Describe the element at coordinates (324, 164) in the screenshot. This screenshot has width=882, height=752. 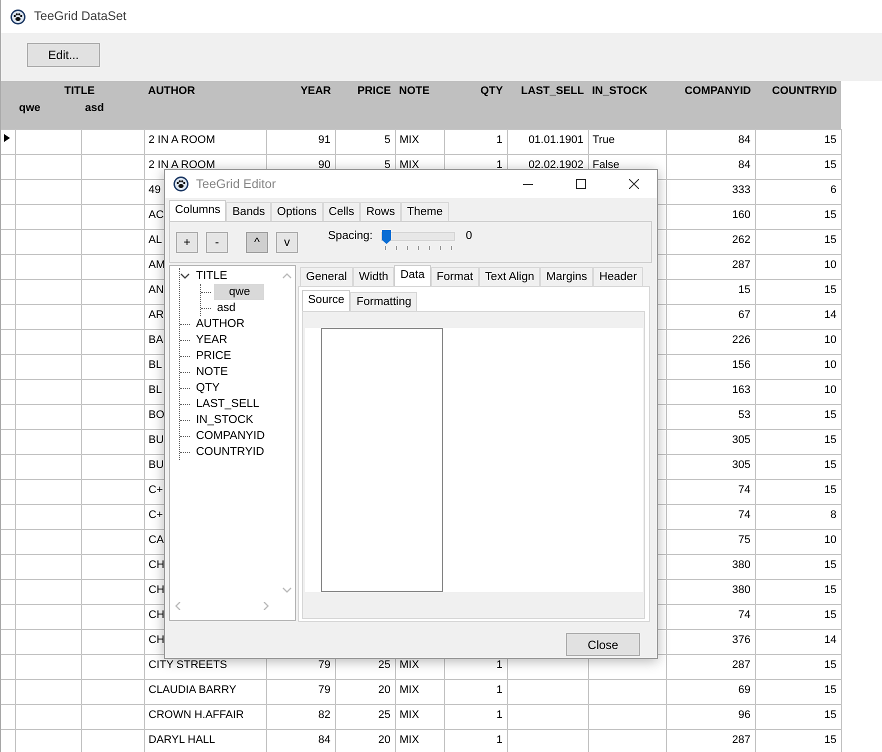
I see `table-cell: 90` at that location.